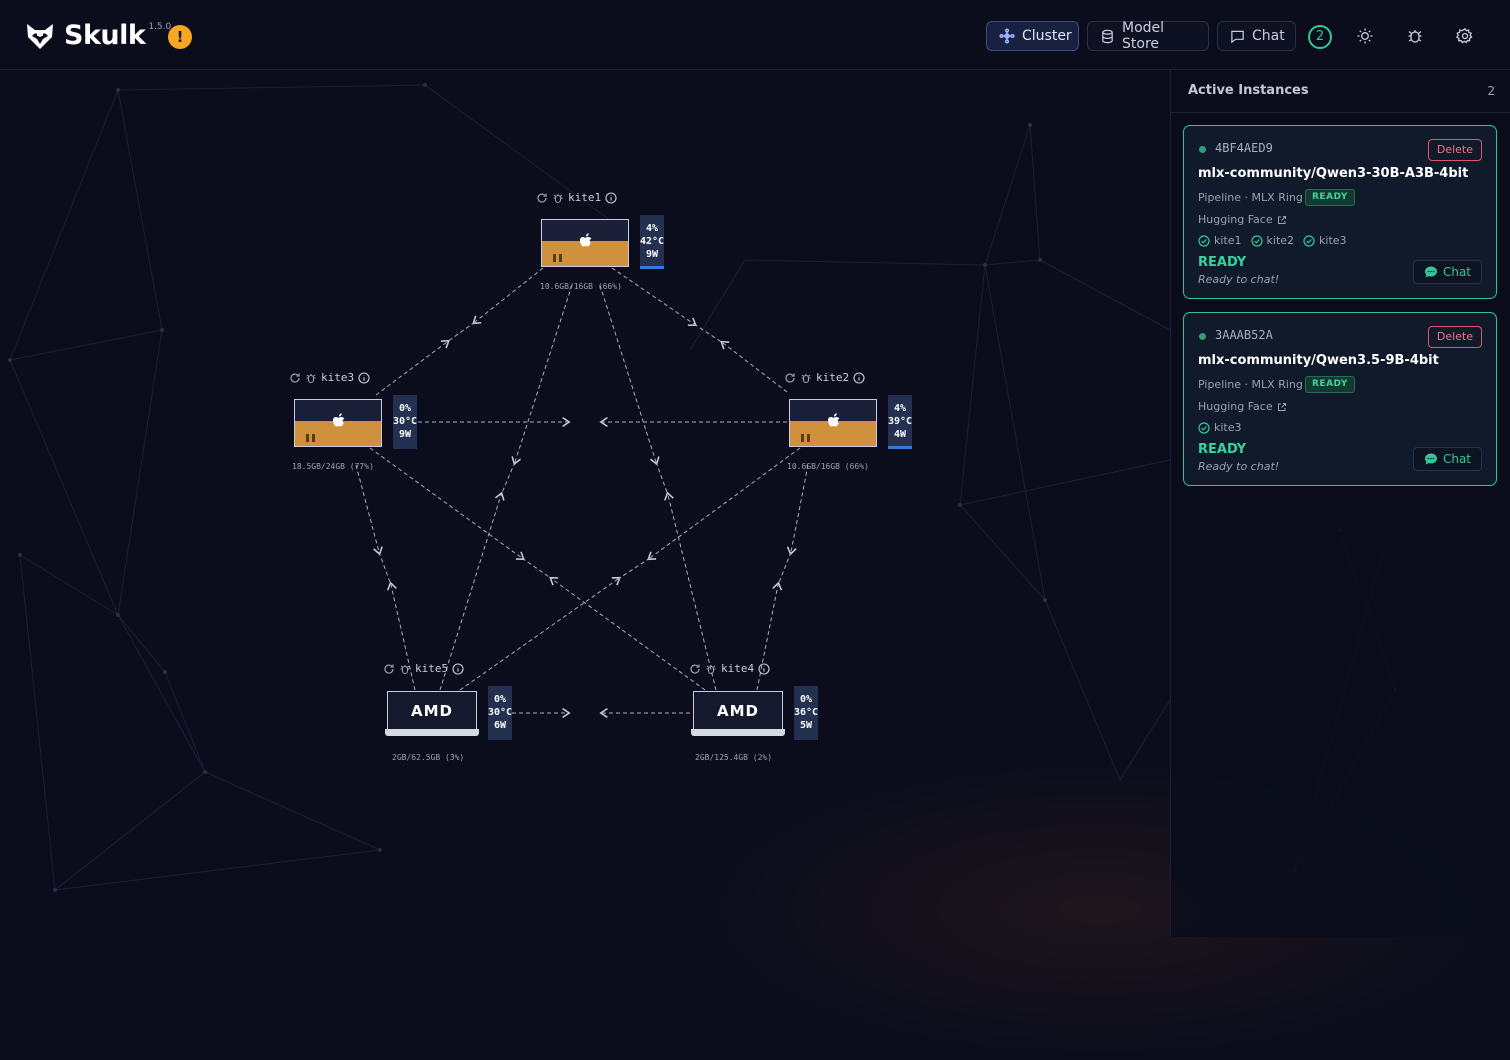 The height and width of the screenshot is (1060, 1510). What do you see at coordinates (690, 591) in the screenshot?
I see `edge-kite4-kite1` at bounding box center [690, 591].